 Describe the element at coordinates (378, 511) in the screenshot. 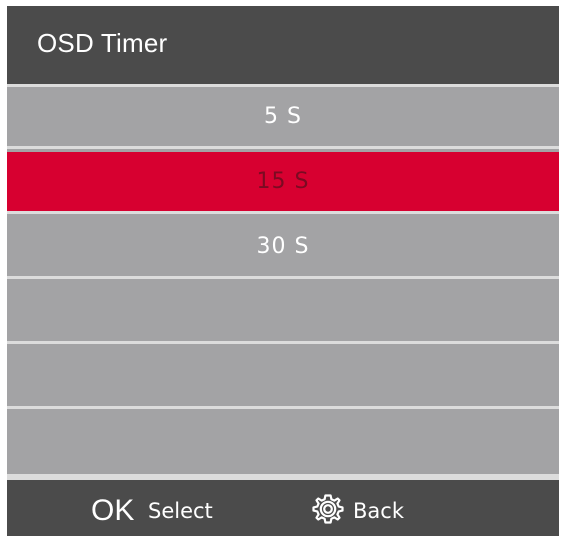

I see `back-hint-label: Back` at that location.